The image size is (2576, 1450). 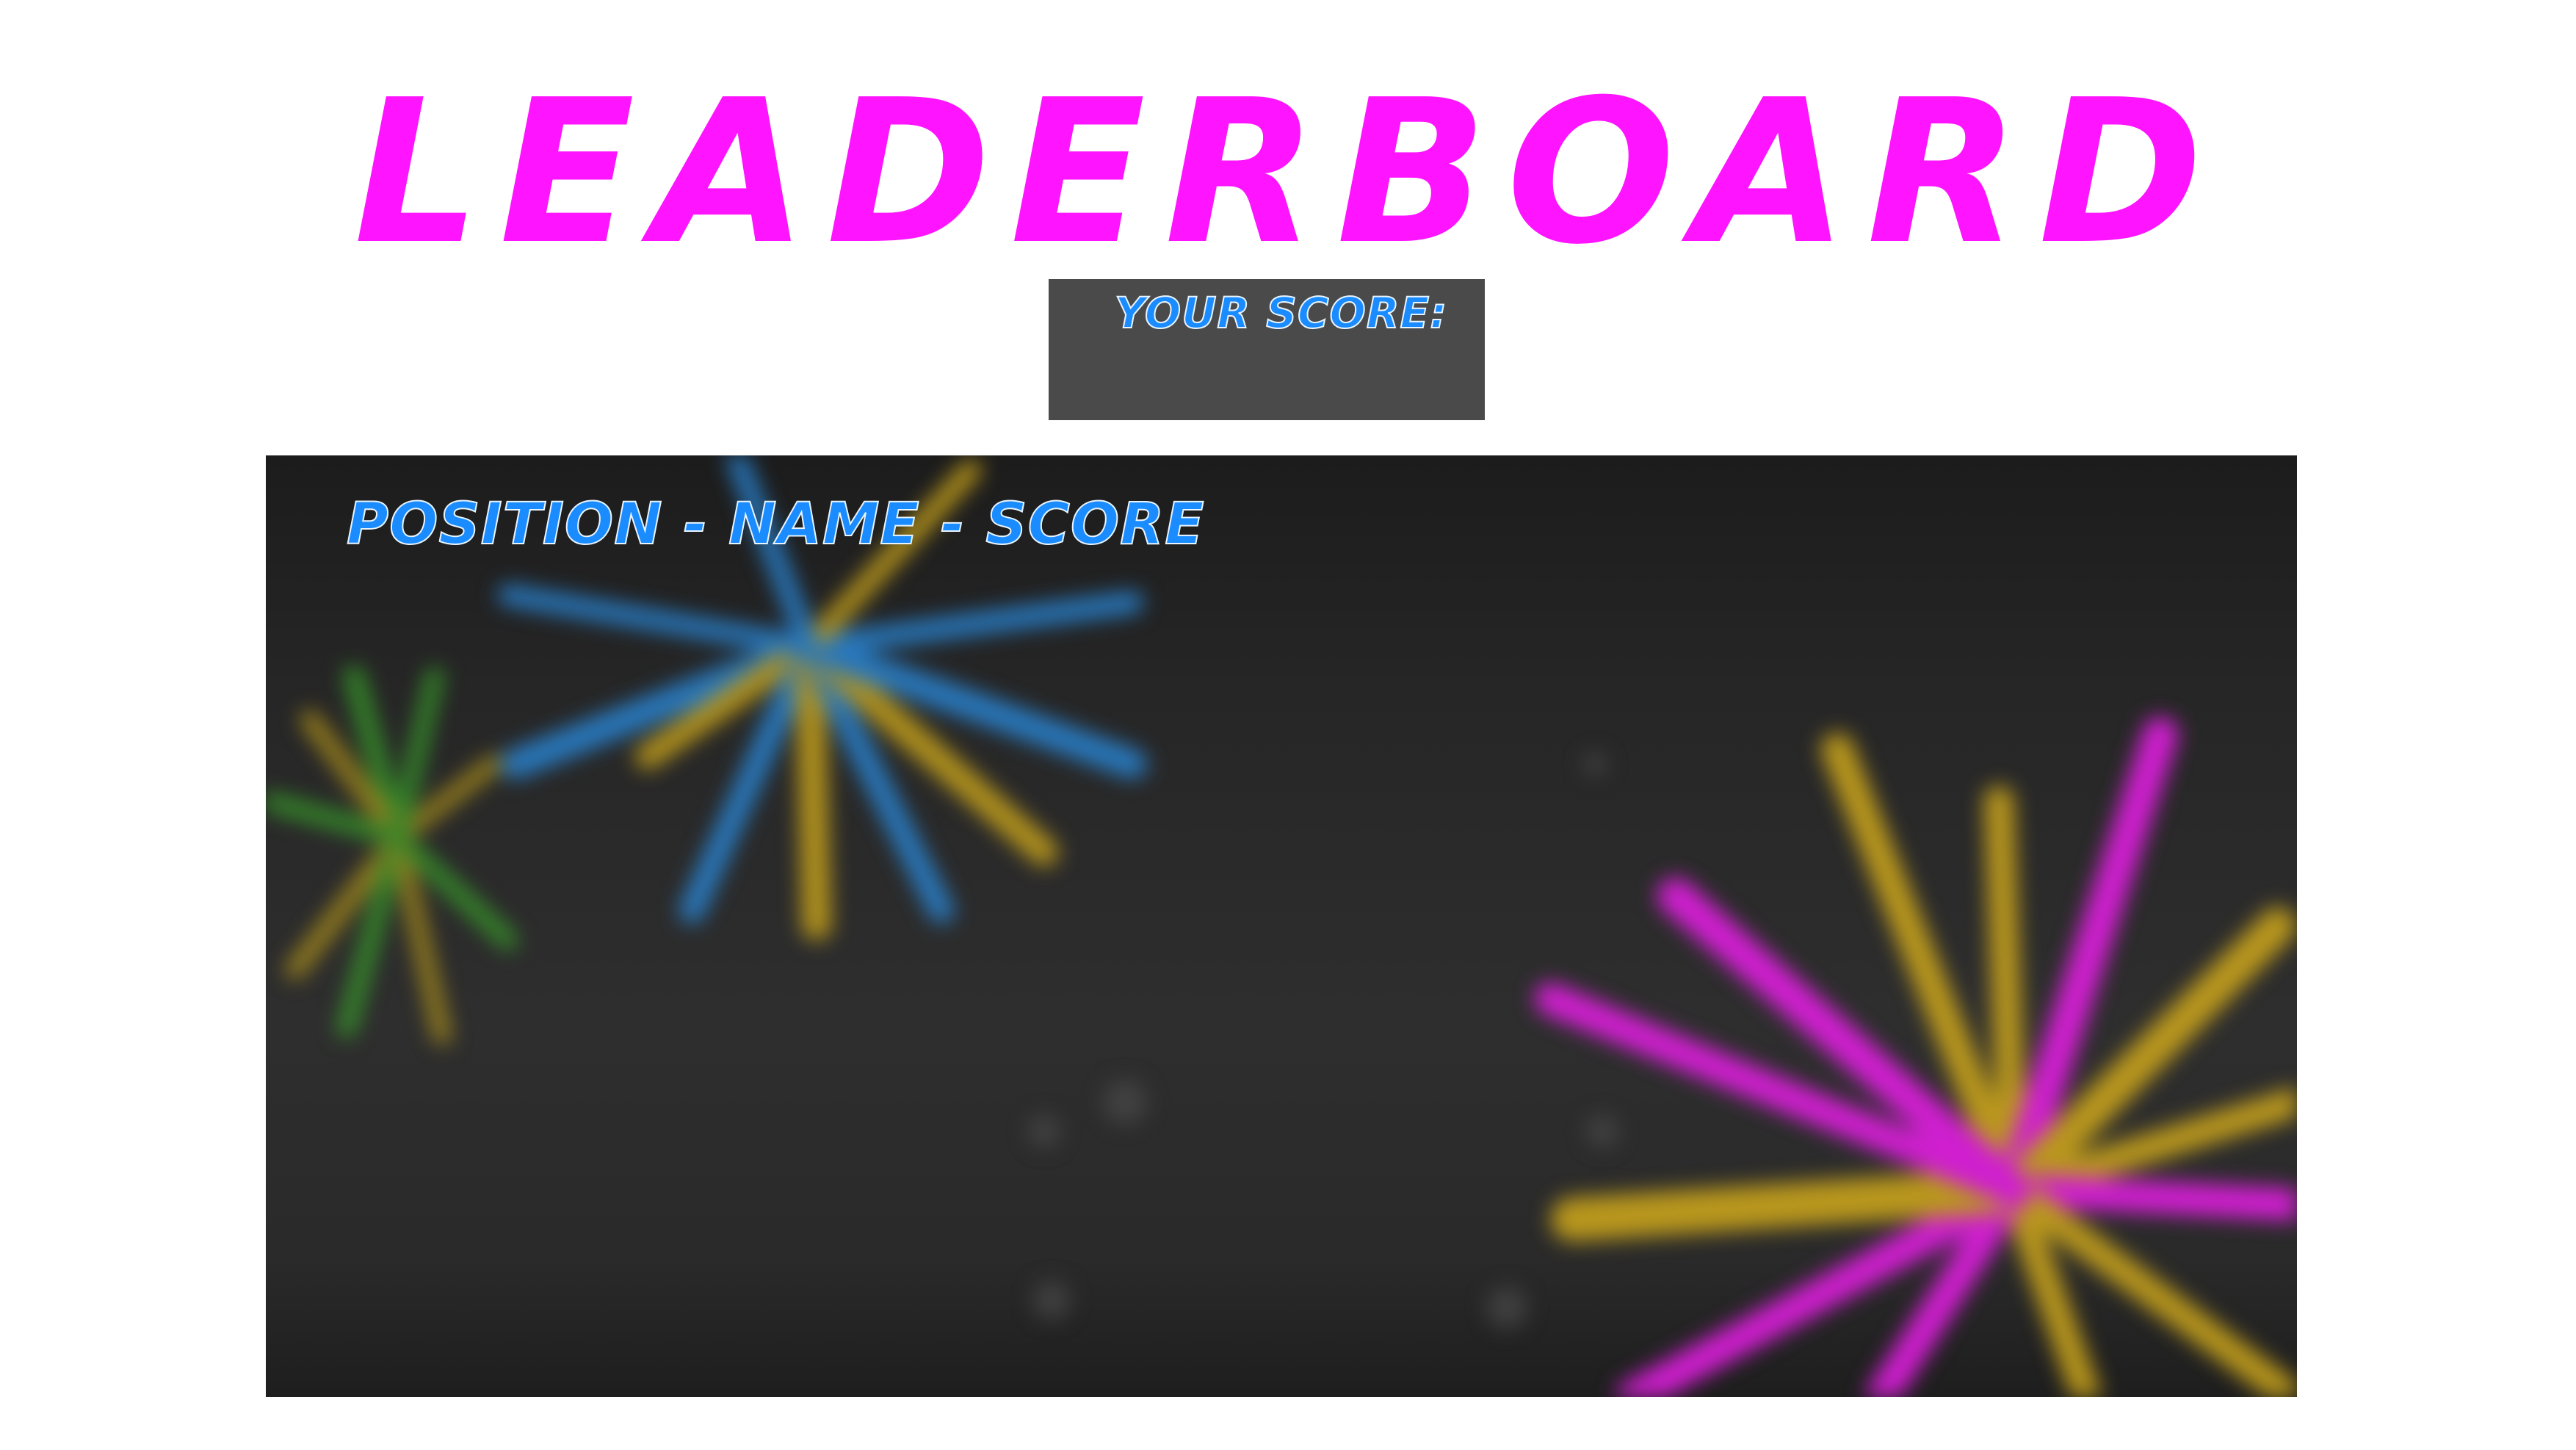 I want to click on your-score-panel: YOUR SCORE:, so click(x=1267, y=349).